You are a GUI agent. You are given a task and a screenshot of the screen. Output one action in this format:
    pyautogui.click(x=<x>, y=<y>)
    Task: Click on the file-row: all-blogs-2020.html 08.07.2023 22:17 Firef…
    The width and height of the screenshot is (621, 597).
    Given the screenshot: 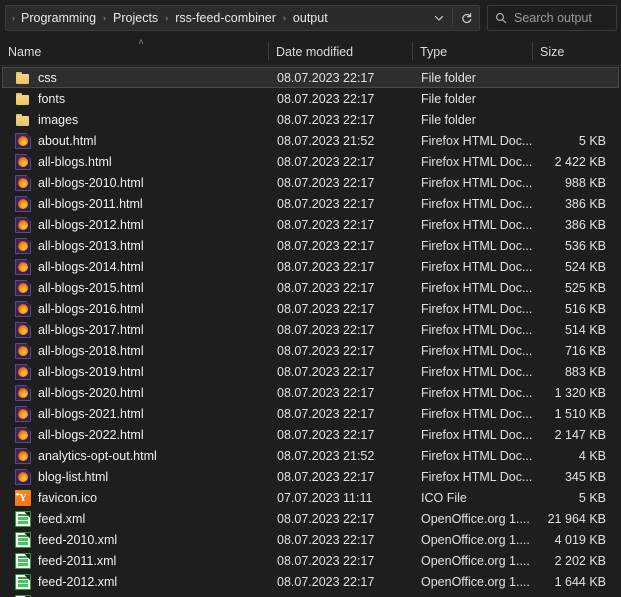 What is the action you would take?
    pyautogui.click(x=310, y=392)
    